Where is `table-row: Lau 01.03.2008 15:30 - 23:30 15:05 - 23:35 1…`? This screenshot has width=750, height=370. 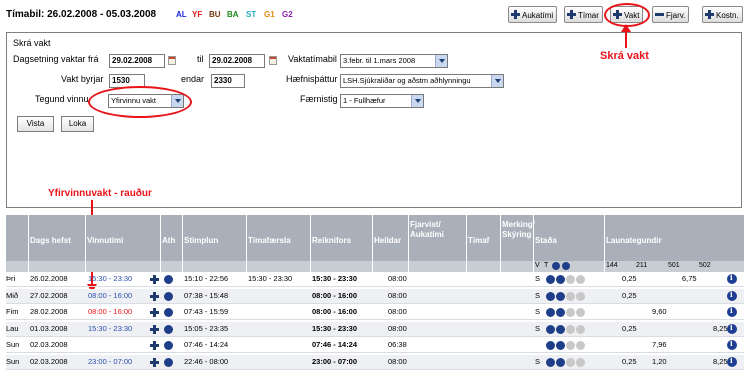
table-row: Lau 01.03.2008 15:30 - 23:30 15:05 - 23:35 1… is located at coordinates (375, 329).